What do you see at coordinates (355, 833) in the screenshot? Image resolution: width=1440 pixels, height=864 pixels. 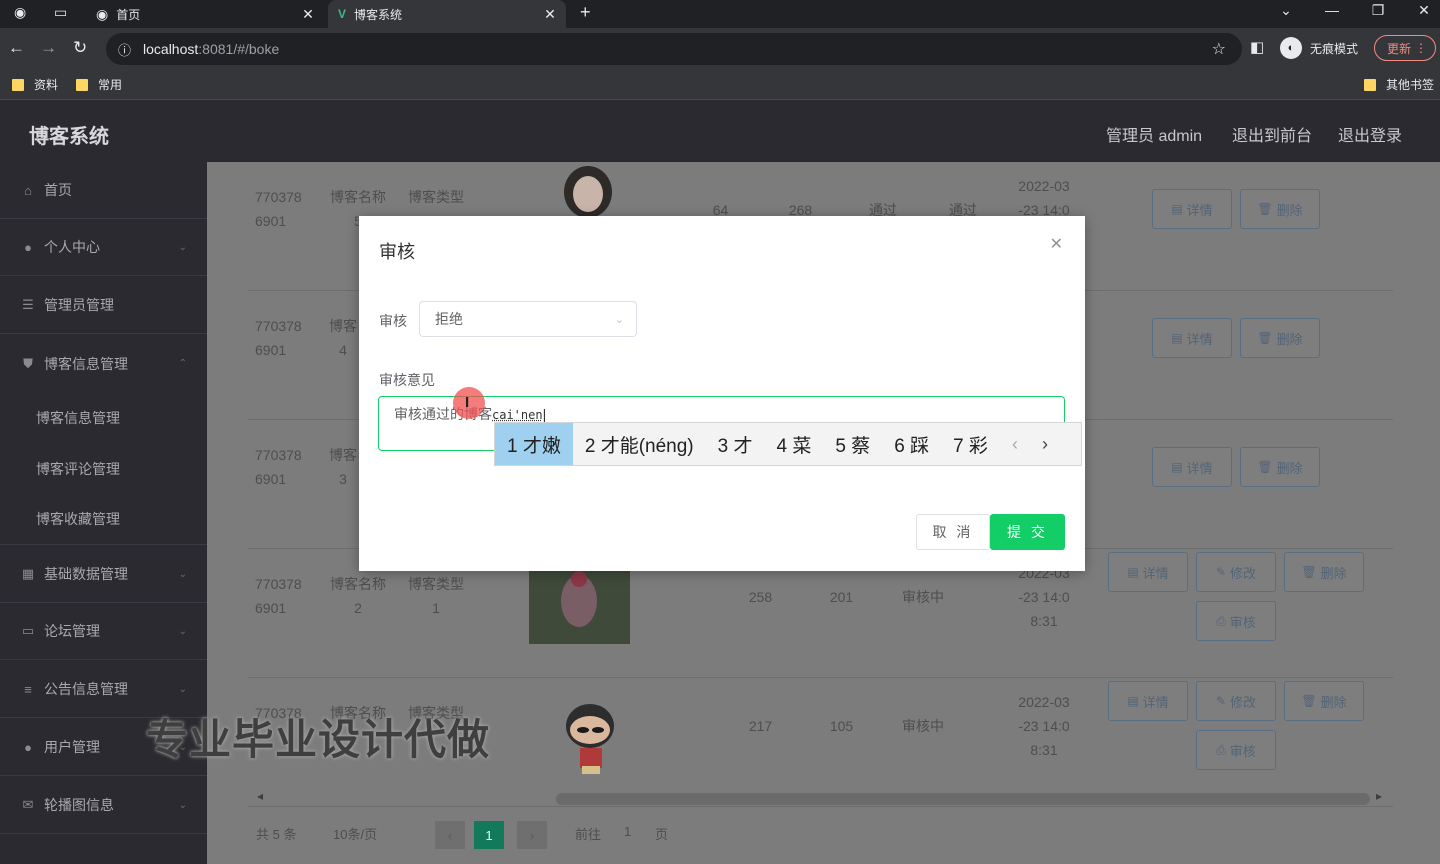 I see `page-size-select: 10条/页` at bounding box center [355, 833].